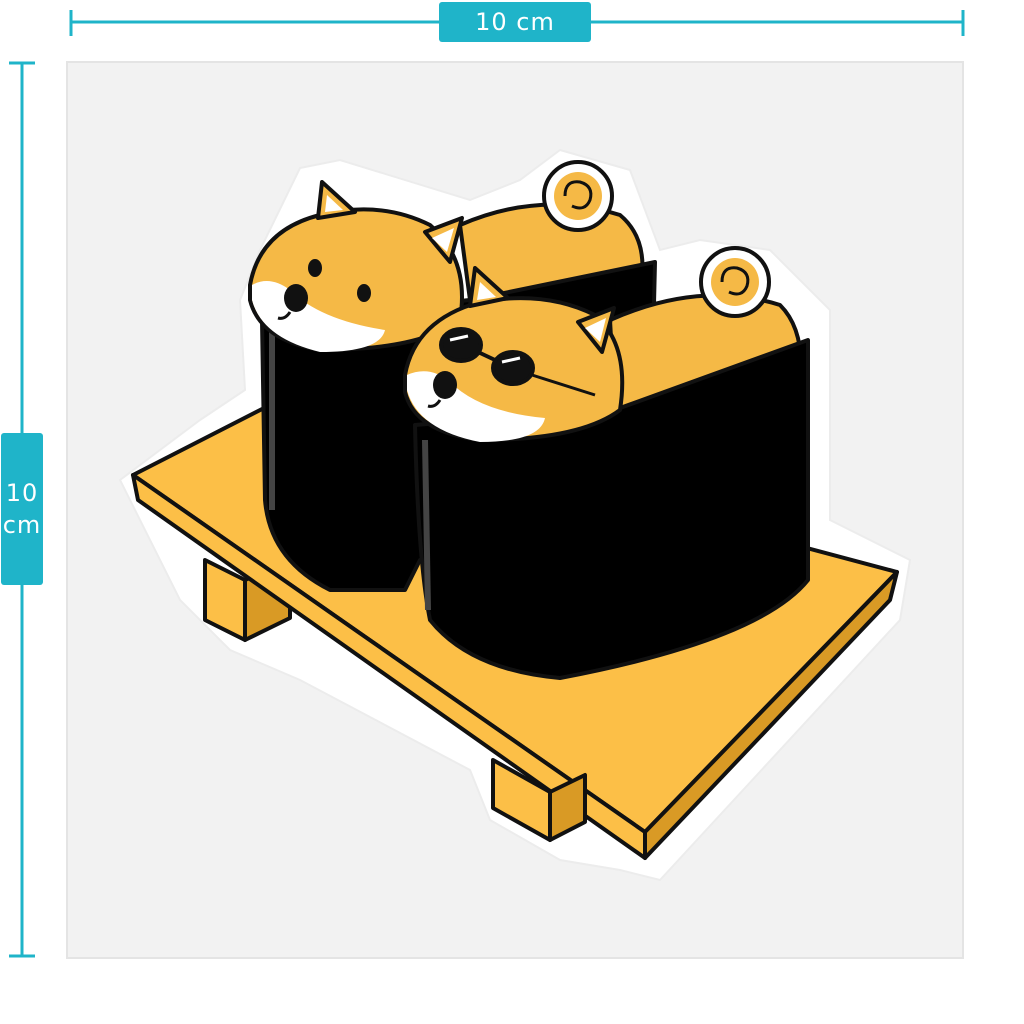 The height and width of the screenshot is (1024, 1024). What do you see at coordinates (491, 22) in the screenshot?
I see `width-value: 10` at bounding box center [491, 22].